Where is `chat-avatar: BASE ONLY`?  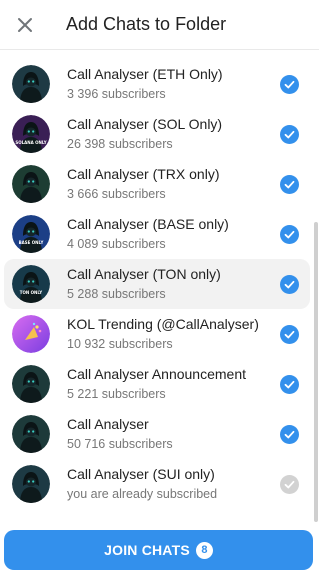 chat-avatar: BASE ONLY is located at coordinates (31, 234).